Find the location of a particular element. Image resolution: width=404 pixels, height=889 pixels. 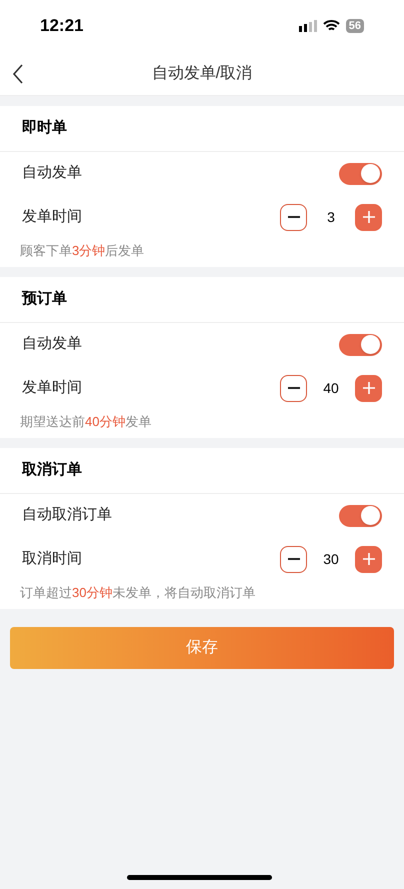

setting-label: 取消时间 is located at coordinates (52, 558).